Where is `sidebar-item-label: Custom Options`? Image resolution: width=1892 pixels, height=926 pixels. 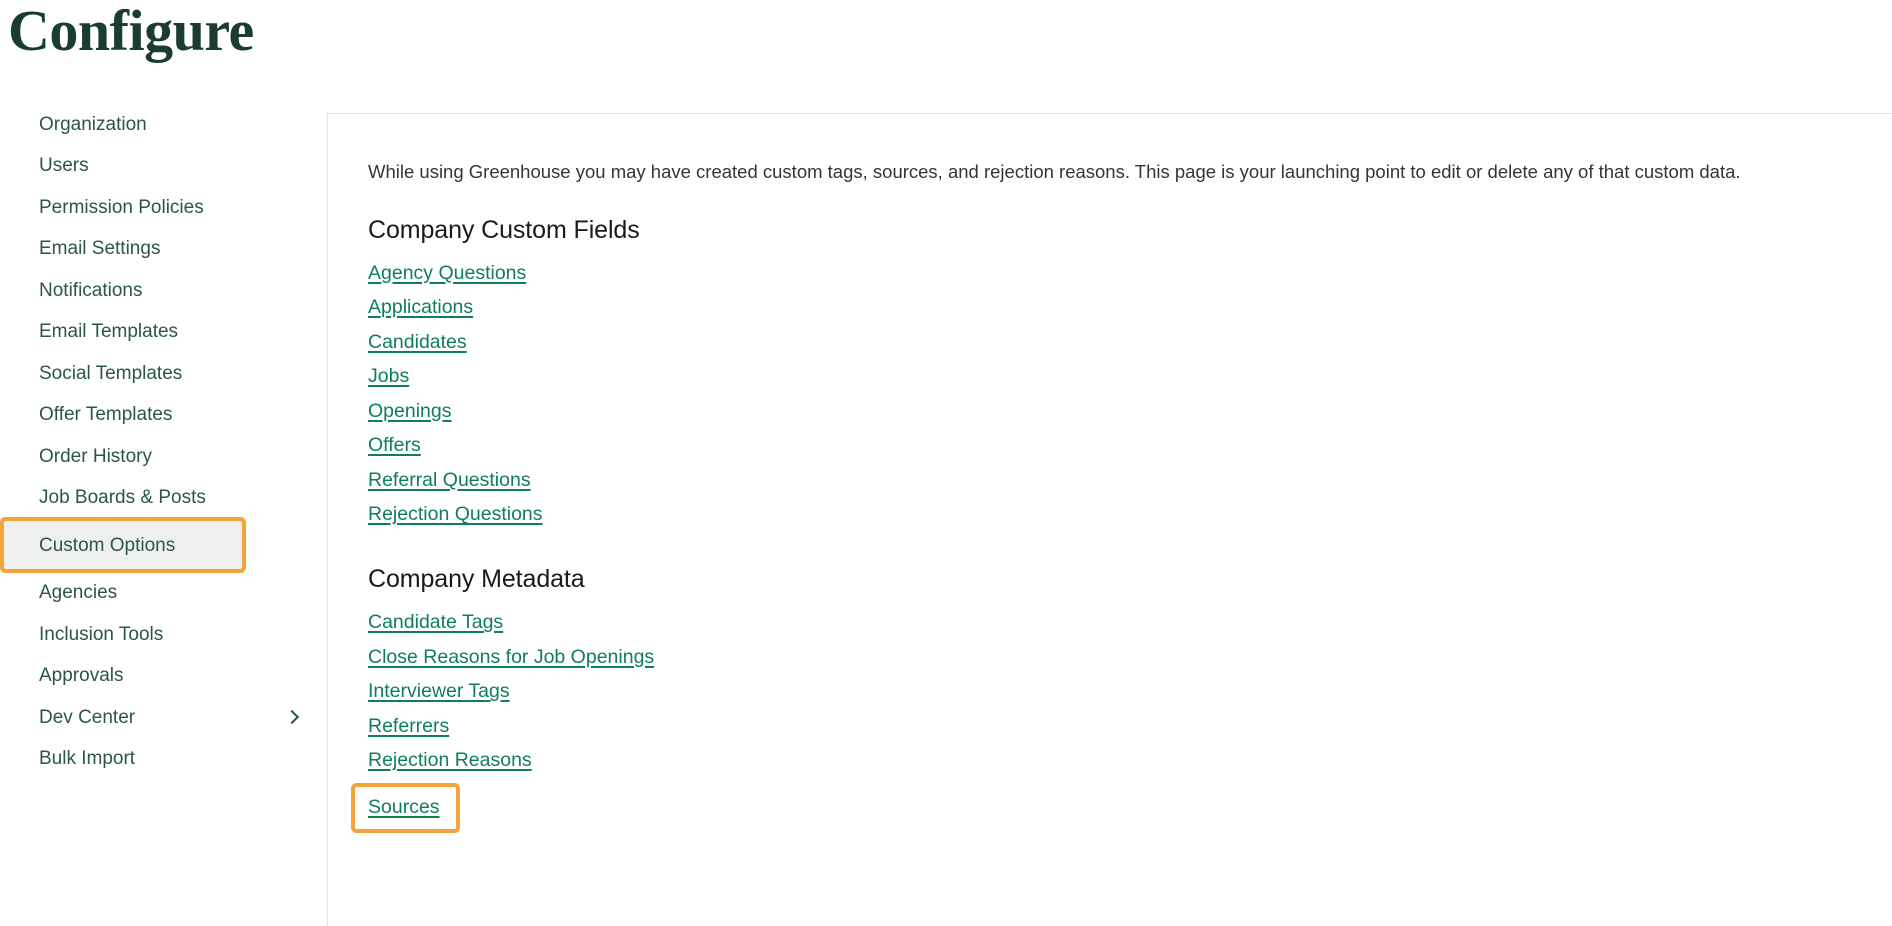 sidebar-item-label: Custom Options is located at coordinates (107, 545).